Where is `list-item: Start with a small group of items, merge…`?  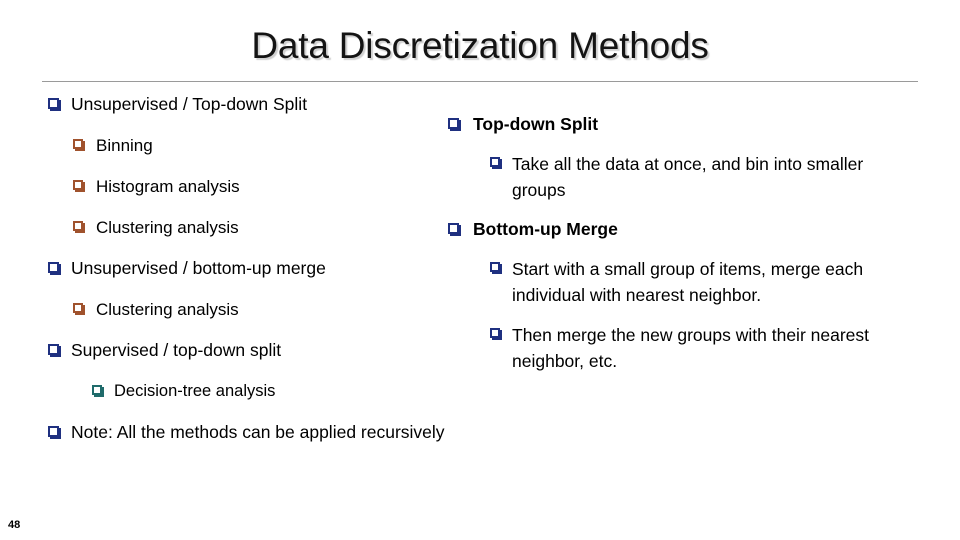 list-item: Start with a small group of items, merge… is located at coordinates (700, 282).